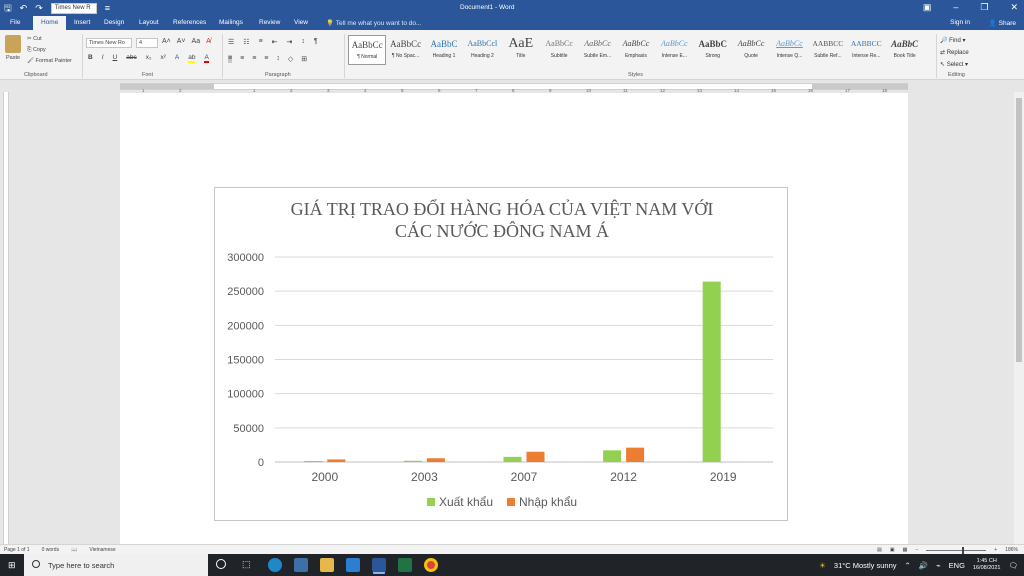  Describe the element at coordinates (278, 59) in the screenshot. I see `line-spacing-icon: ↕` at that location.